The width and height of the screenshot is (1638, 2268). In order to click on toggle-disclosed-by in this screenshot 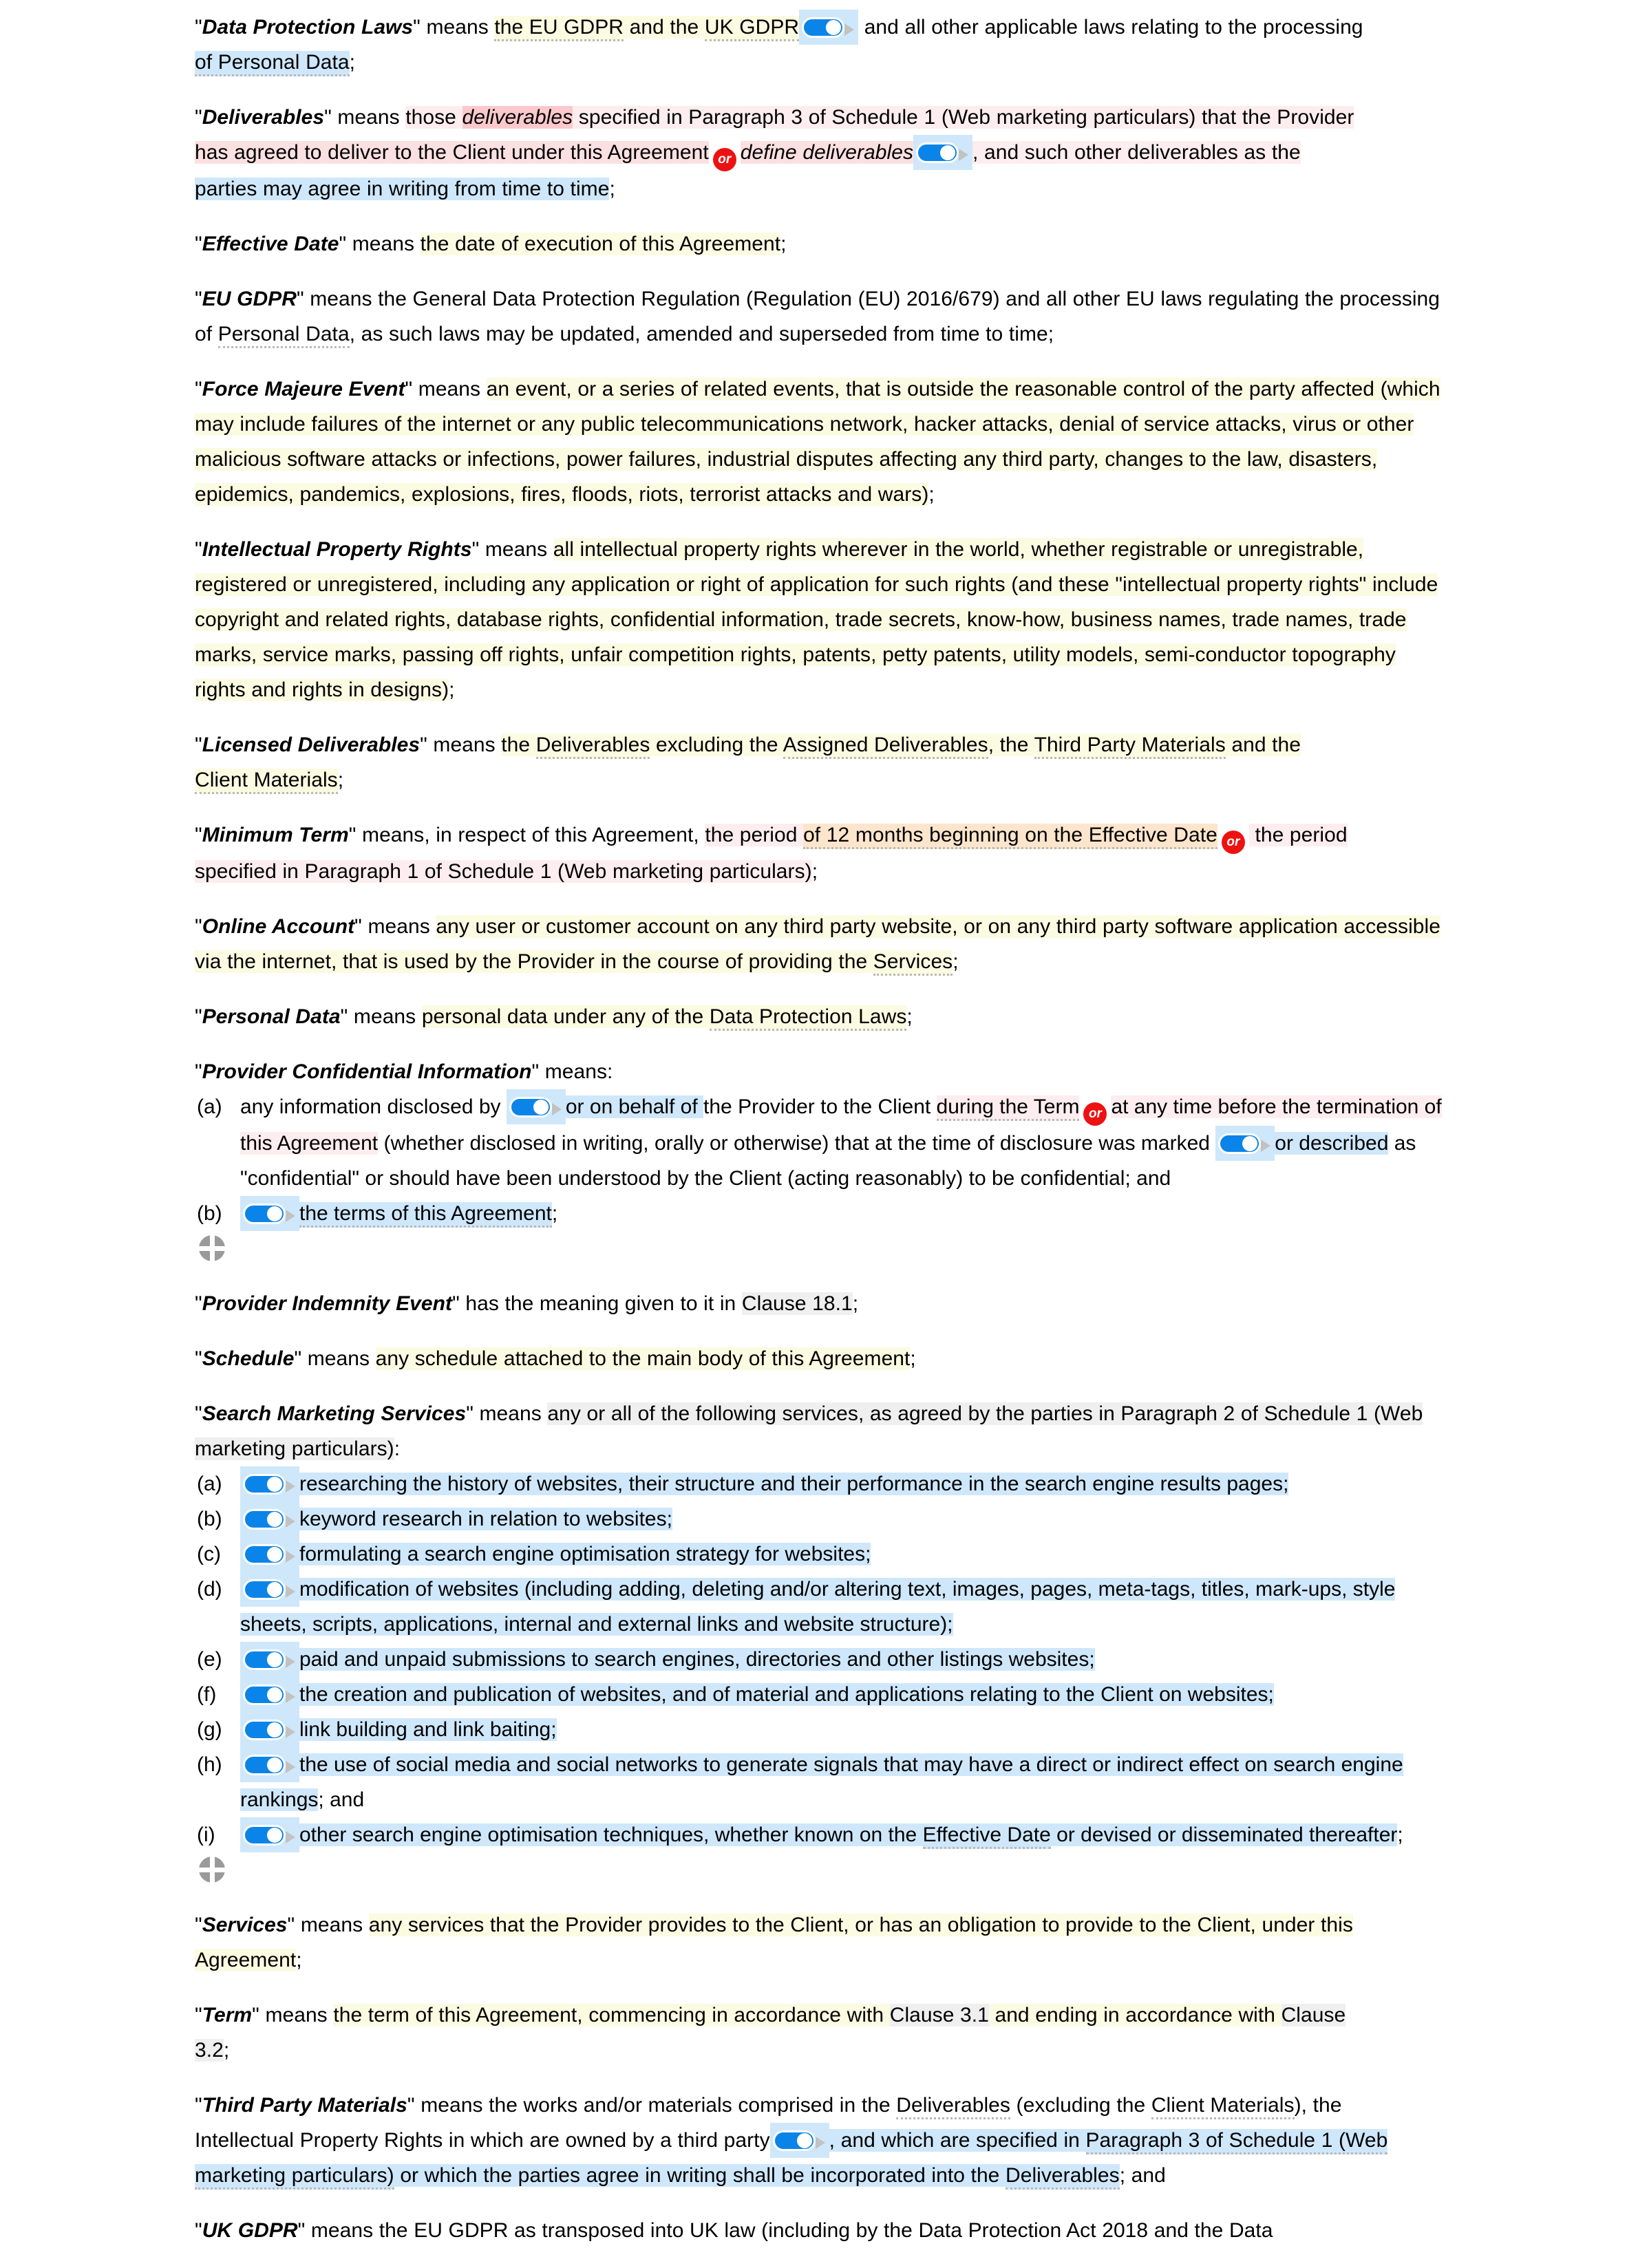, I will do `click(536, 1106)`.